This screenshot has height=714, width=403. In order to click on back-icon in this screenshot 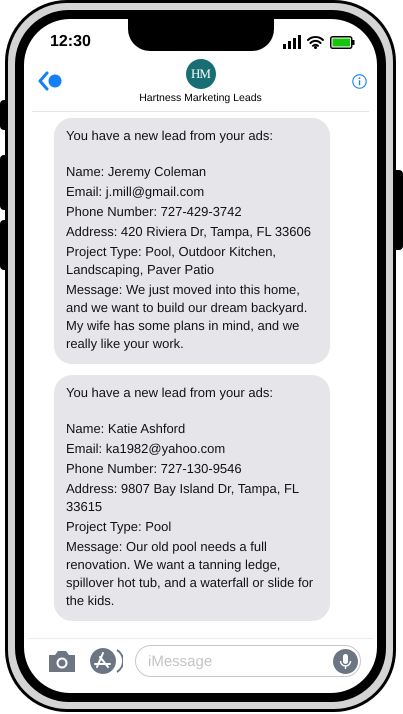, I will do `click(50, 81)`.